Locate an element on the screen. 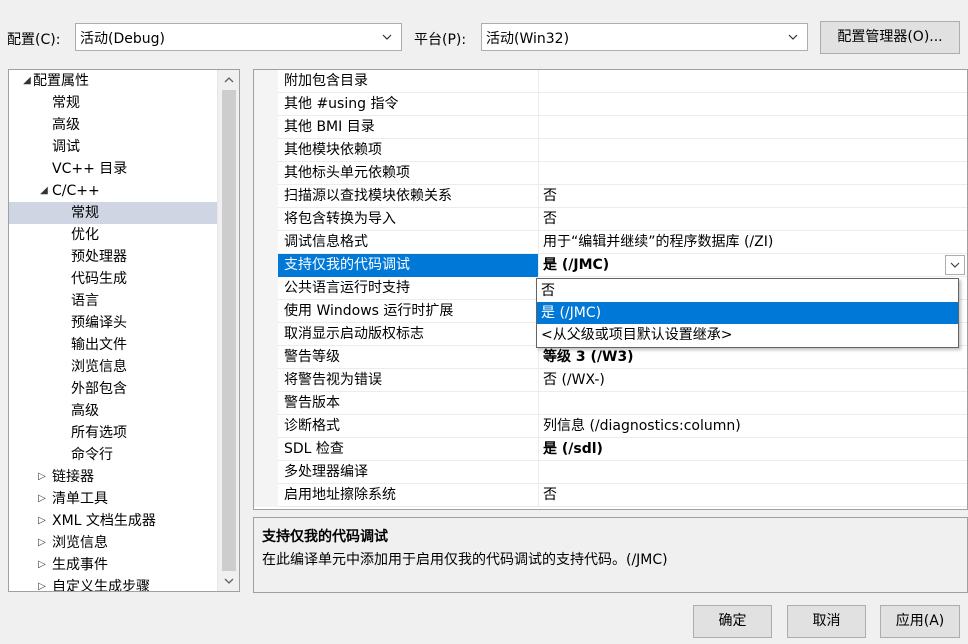 The width and height of the screenshot is (968, 644). config-select: 活动(Debug) is located at coordinates (238, 37).